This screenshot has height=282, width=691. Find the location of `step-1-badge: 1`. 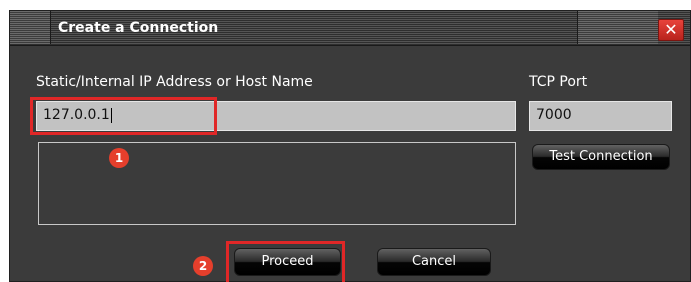

step-1-badge: 1 is located at coordinates (119, 158).